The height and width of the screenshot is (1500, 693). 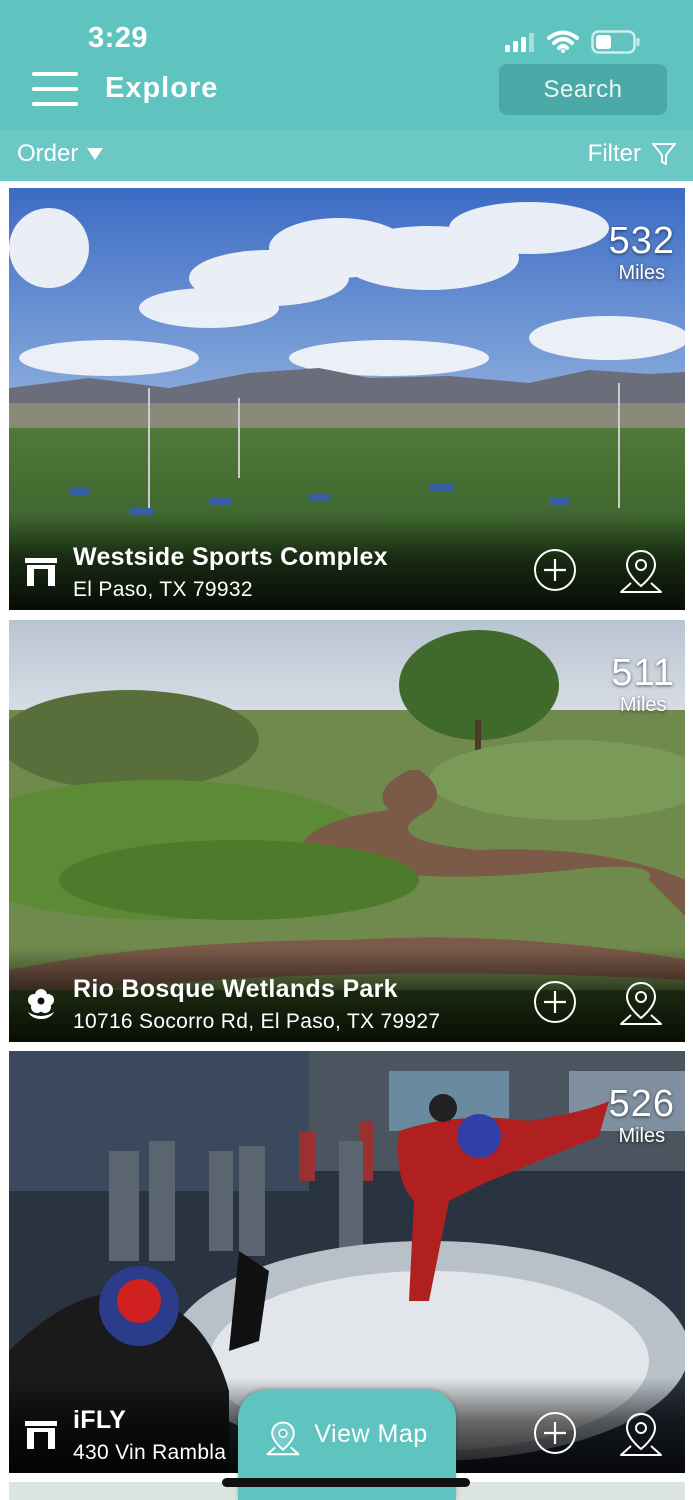 I want to click on place-address: 10716 Socorro Rd, El Paso, TX 79927, so click(x=257, y=1021).